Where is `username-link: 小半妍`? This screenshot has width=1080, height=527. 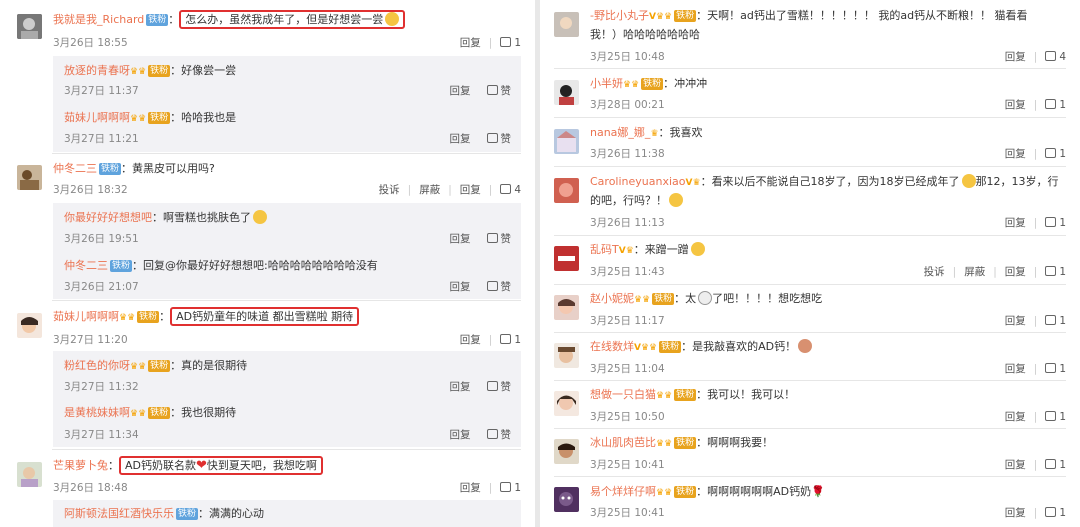
username-link: 小半妍 is located at coordinates (606, 83).